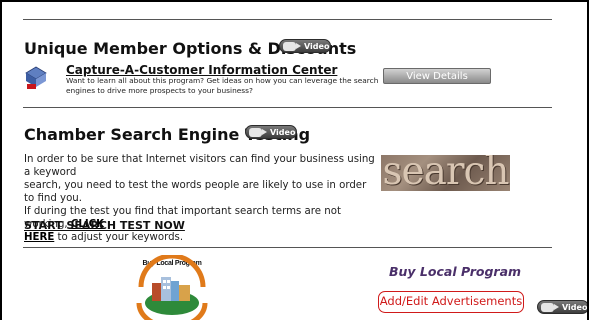 This screenshot has height=320, width=589. Describe the element at coordinates (201, 70) in the screenshot. I see `capture-customer-link: Capture-A-Customer Information Center` at that location.